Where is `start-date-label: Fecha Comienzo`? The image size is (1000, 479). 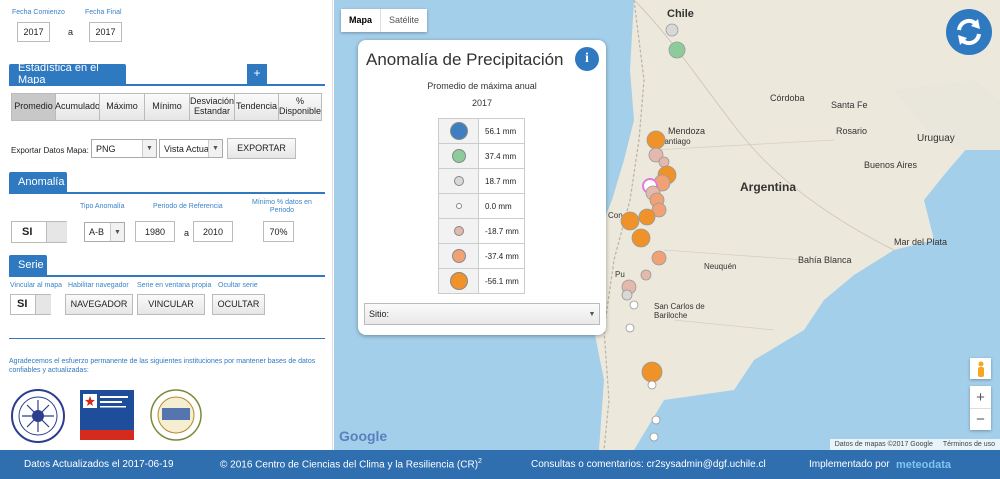
start-date-label: Fecha Comienzo is located at coordinates (38, 12).